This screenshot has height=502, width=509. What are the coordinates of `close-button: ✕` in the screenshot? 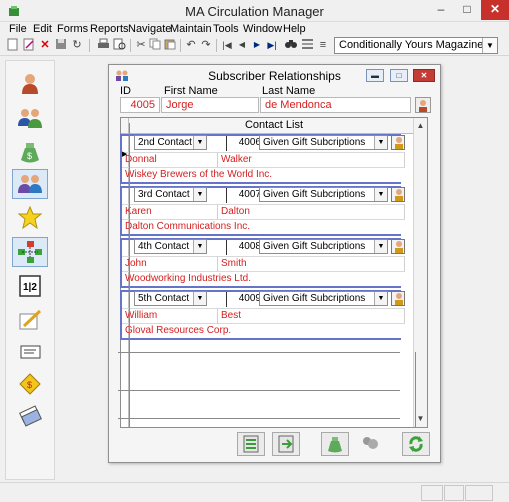 It's located at (495, 10).